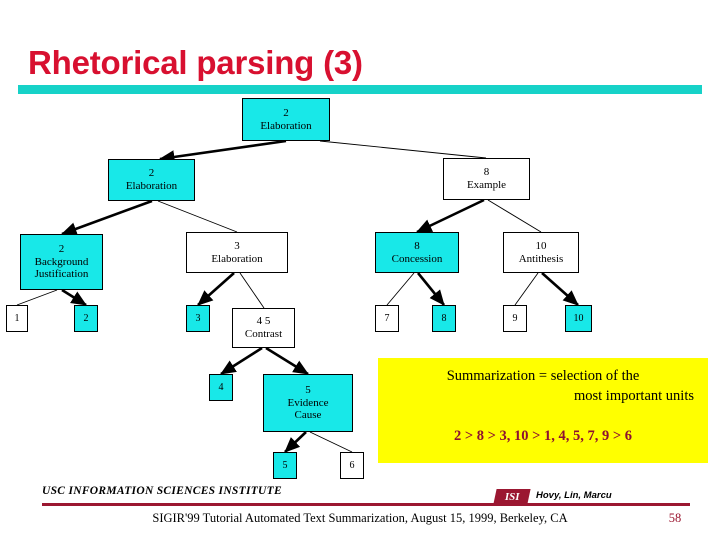  I want to click on tree-edge-n8-example-to-n10-antith, so click(514, 216).